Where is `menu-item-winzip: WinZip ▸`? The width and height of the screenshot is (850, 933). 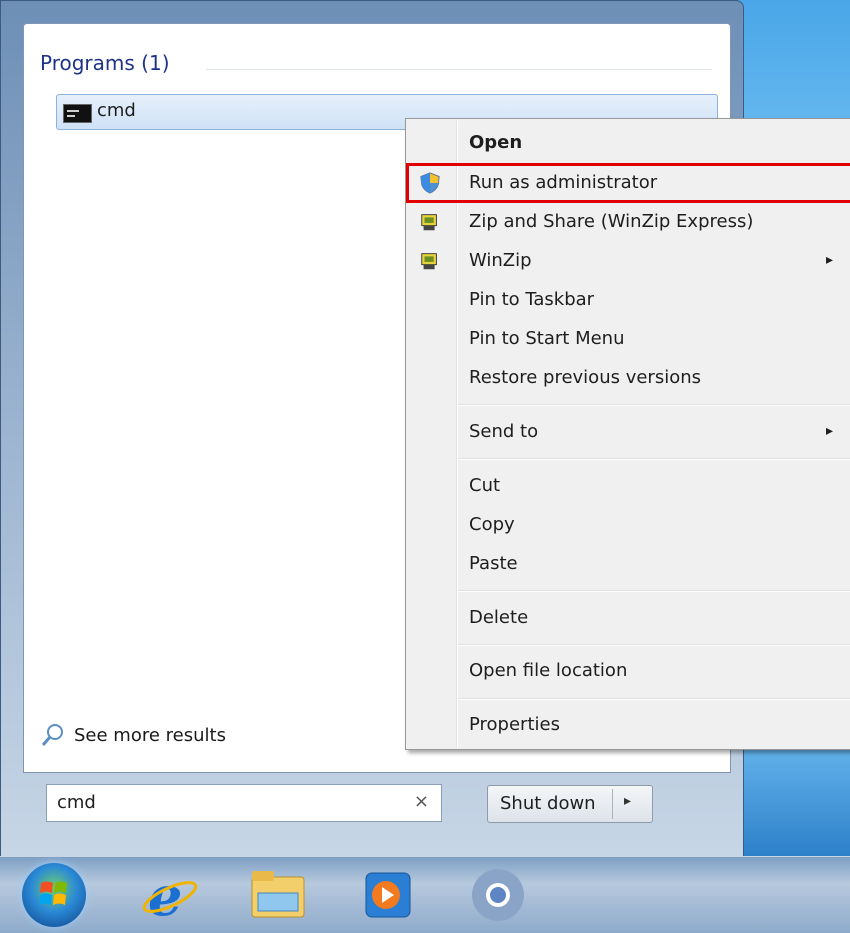
menu-item-winzip: WinZip ▸ is located at coordinates (628, 261).